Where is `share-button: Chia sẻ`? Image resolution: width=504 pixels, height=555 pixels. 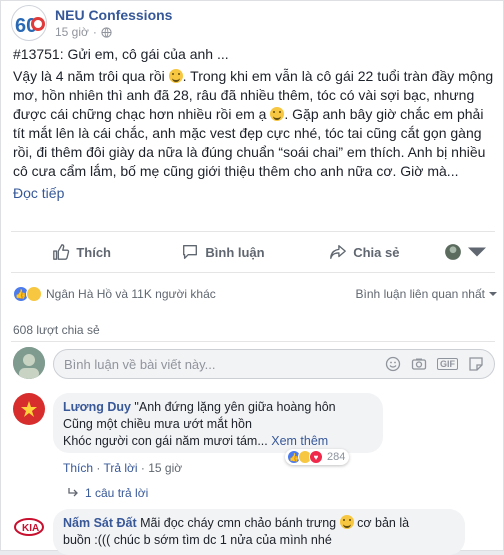
share-button: Chia sẻ is located at coordinates (364, 252).